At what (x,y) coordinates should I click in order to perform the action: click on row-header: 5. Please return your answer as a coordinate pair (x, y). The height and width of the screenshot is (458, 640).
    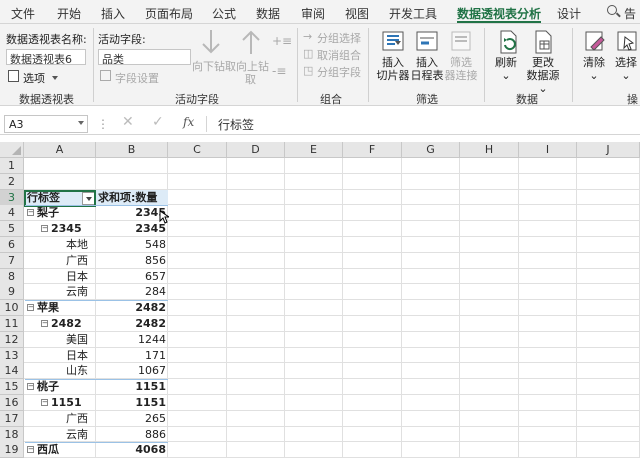
    Looking at the image, I should click on (12, 229).